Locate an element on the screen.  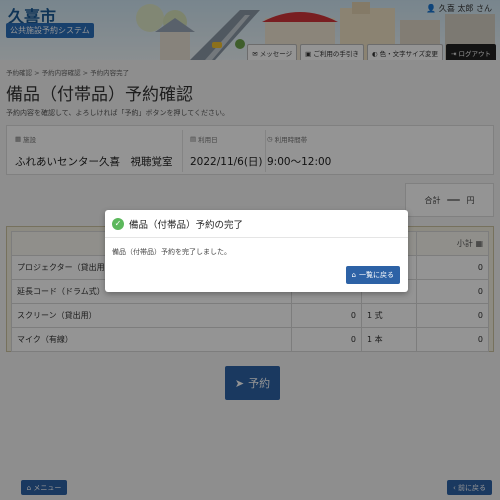
modal-title: 備品（付帯品）予約の完了 is located at coordinates (186, 225).